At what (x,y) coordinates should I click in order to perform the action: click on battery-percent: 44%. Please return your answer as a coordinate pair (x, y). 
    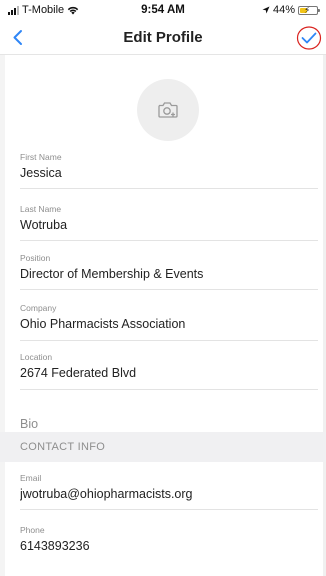
    Looking at the image, I should click on (283, 10).